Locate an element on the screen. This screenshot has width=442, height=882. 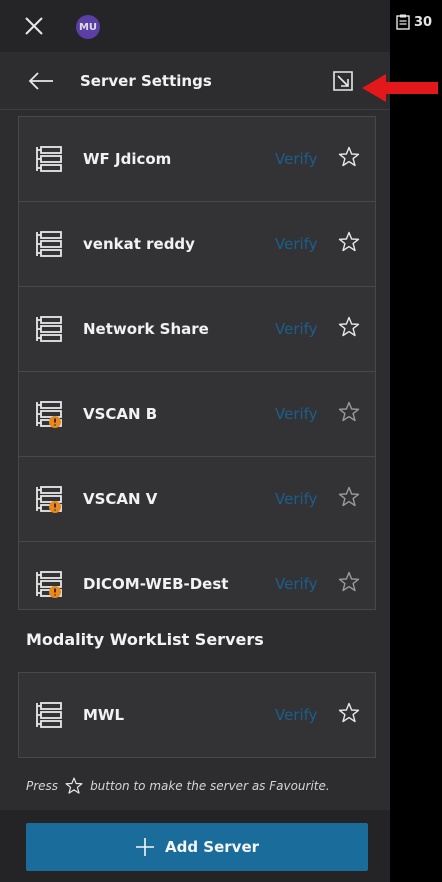
export-icon is located at coordinates (343, 81).